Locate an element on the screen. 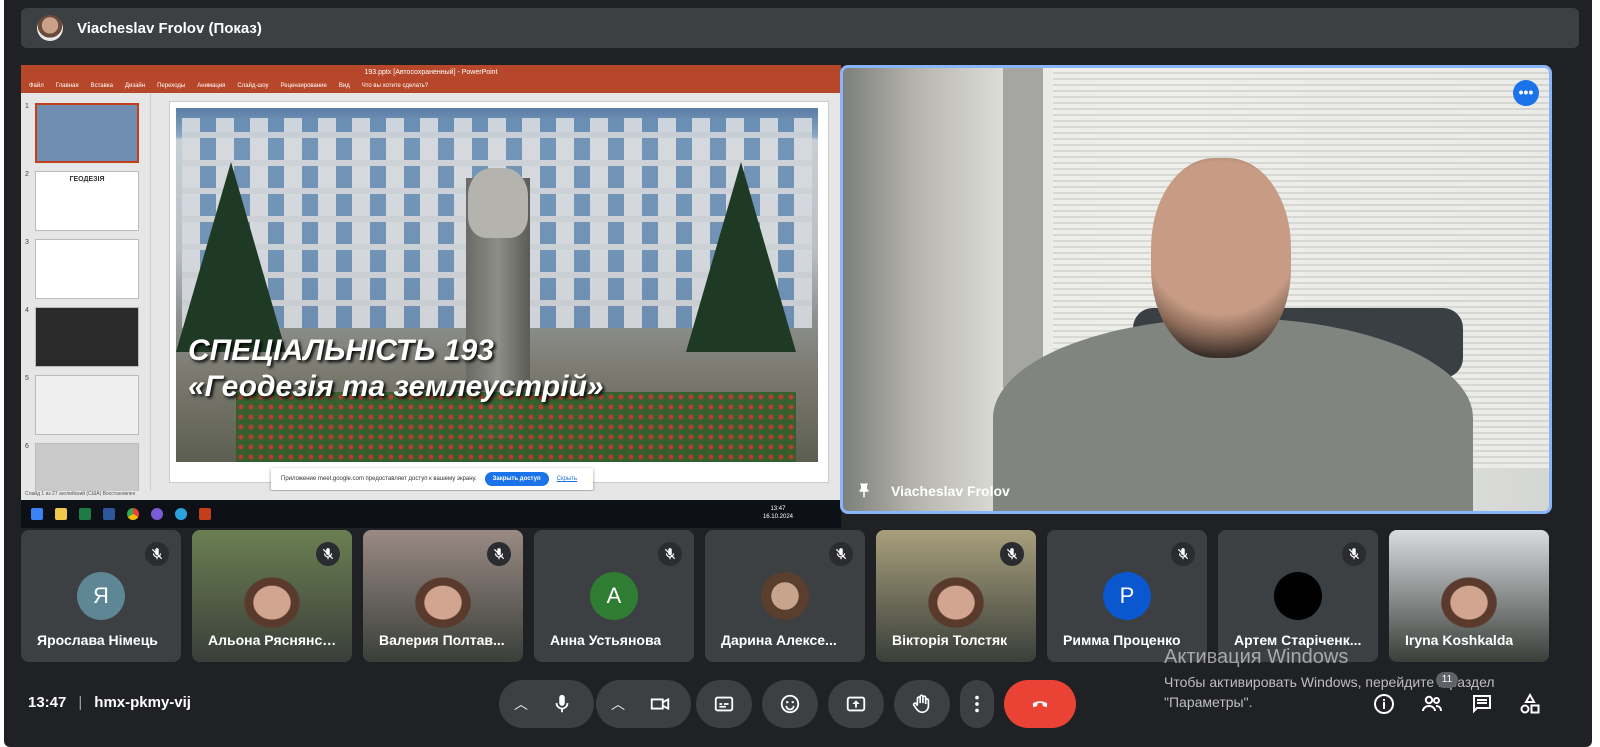  presenter-title: Viacheslav Frolov (Показ) is located at coordinates (169, 28).